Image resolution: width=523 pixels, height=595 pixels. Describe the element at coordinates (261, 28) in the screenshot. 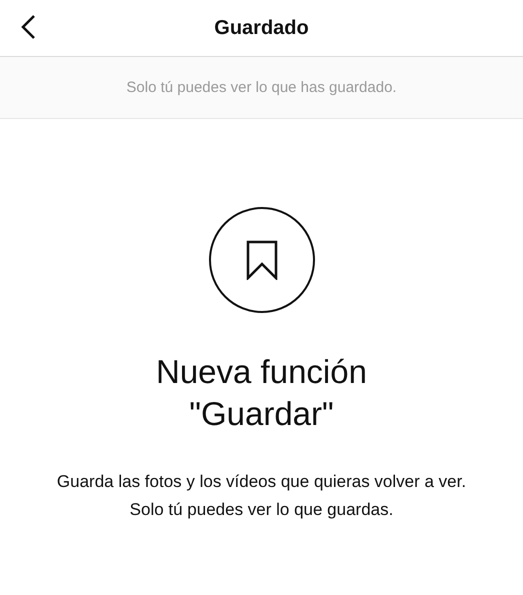

I see `page-title: Guardado` at that location.